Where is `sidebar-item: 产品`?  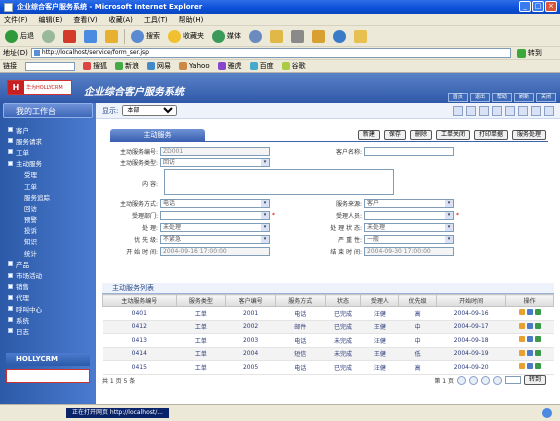 sidebar-item: 产品 is located at coordinates (29, 263).